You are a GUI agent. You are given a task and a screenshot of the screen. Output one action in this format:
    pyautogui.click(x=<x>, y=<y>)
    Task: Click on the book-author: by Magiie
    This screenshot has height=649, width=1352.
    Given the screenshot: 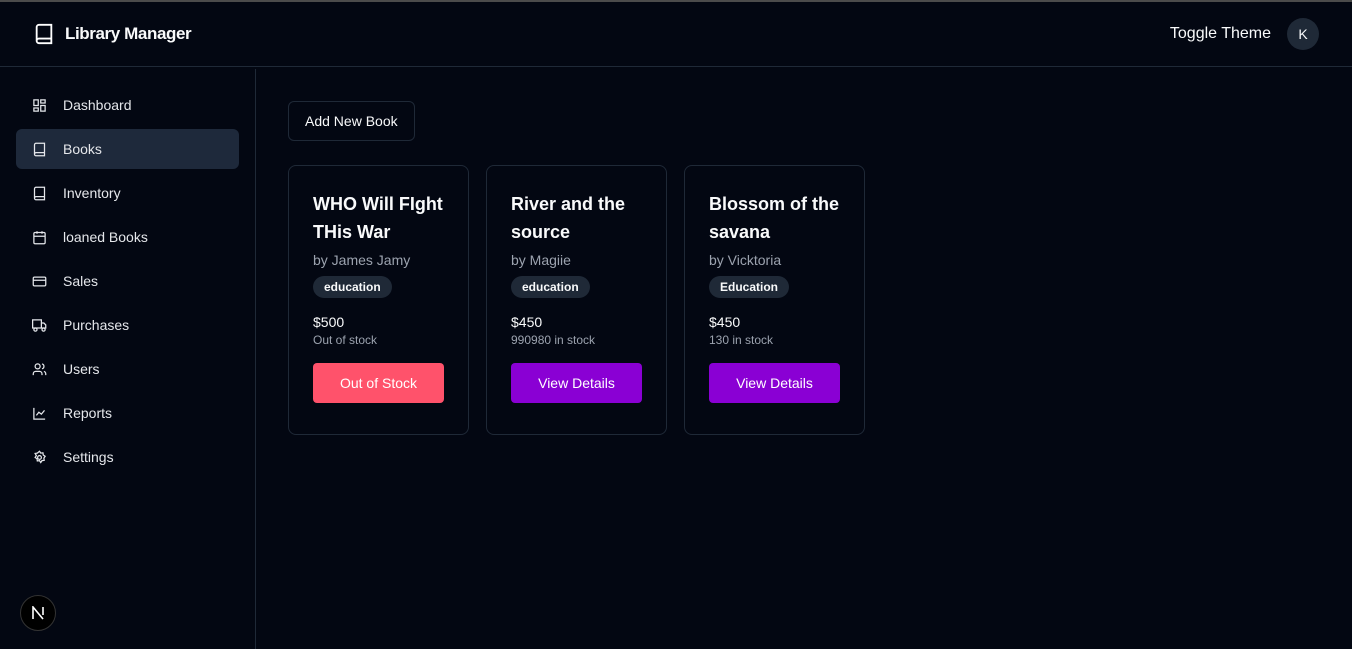 What is the action you would take?
    pyautogui.click(x=541, y=260)
    